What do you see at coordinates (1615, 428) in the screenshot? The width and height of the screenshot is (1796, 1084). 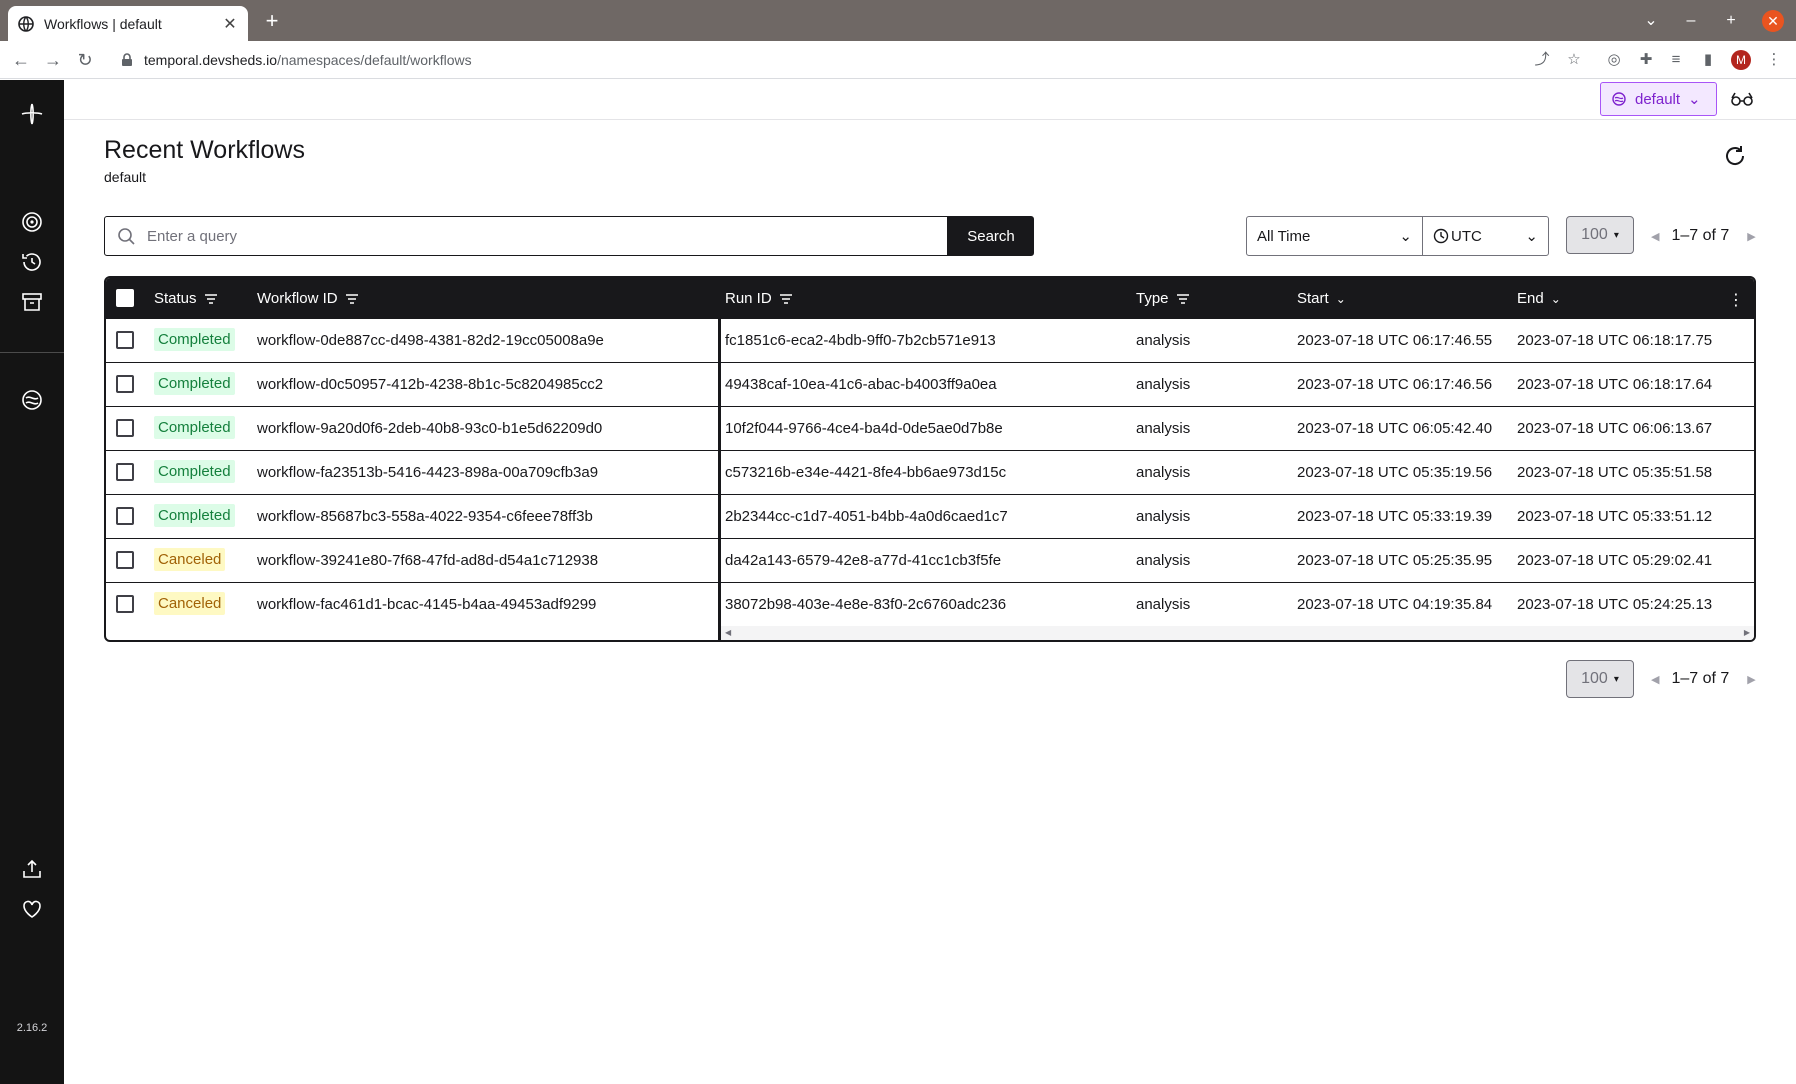 I see `end-time: 2023-07-18 UTC 06:06:13.67` at bounding box center [1615, 428].